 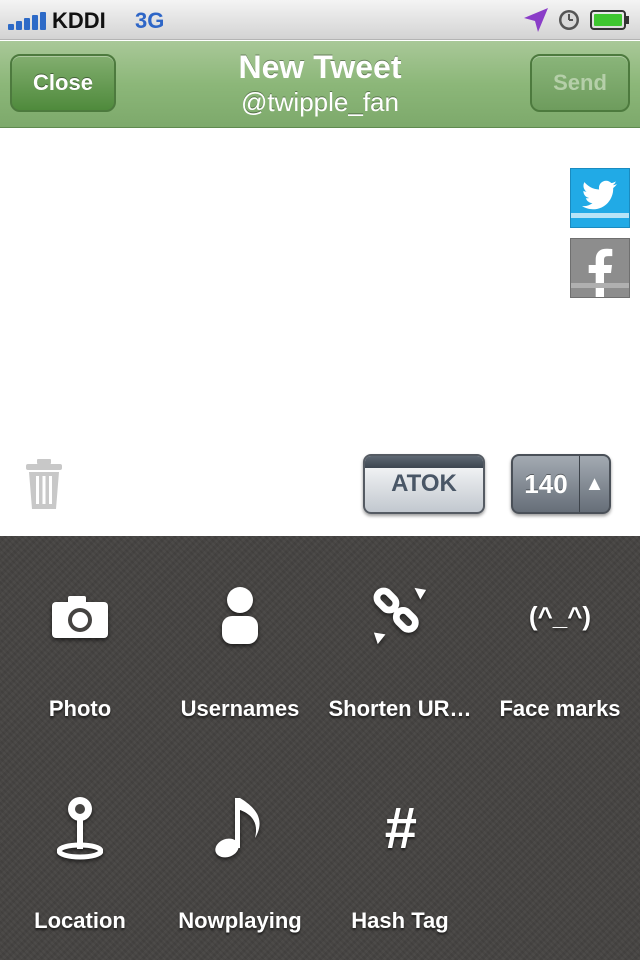 What do you see at coordinates (80, 617) in the screenshot?
I see `camera-icon` at bounding box center [80, 617].